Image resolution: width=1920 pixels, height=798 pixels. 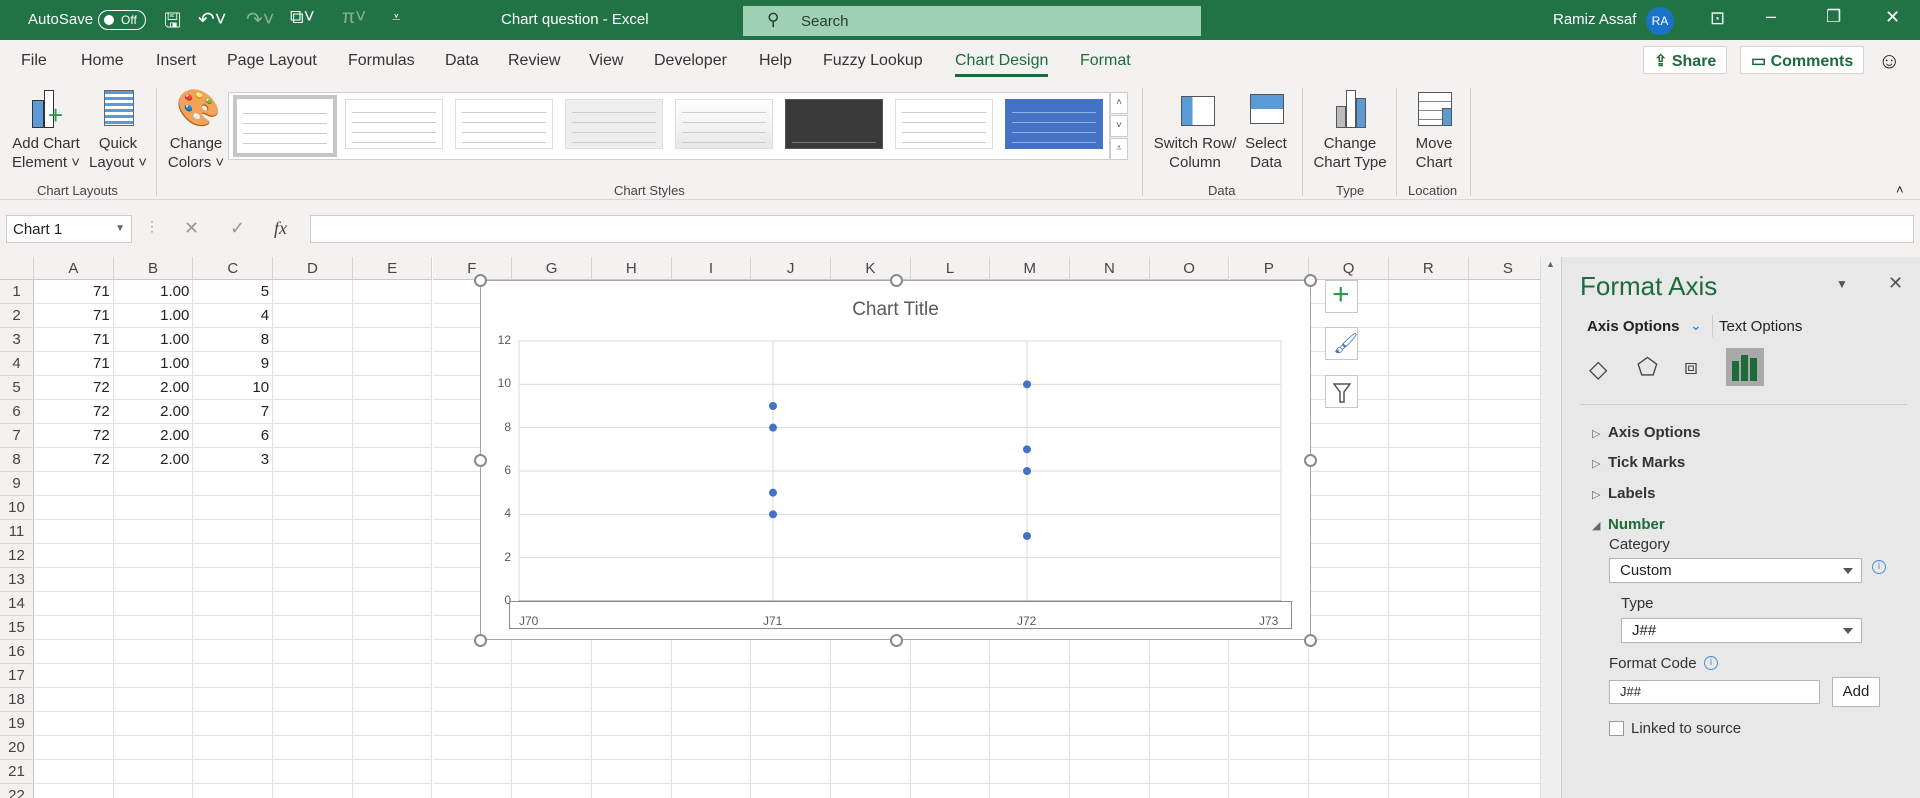 I want to click on row-header: 3, so click(x=17, y=340).